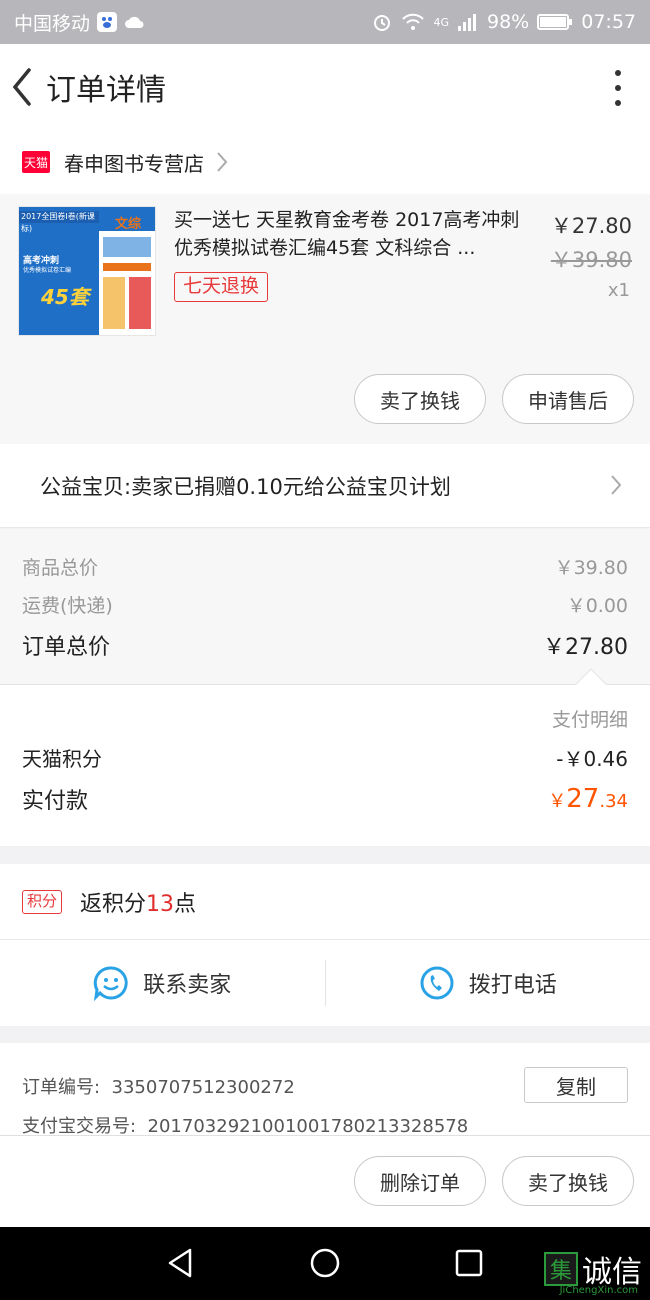 The image size is (650, 1300). What do you see at coordinates (185, 904) in the screenshot?
I see `points-suffix: 点` at bounding box center [185, 904].